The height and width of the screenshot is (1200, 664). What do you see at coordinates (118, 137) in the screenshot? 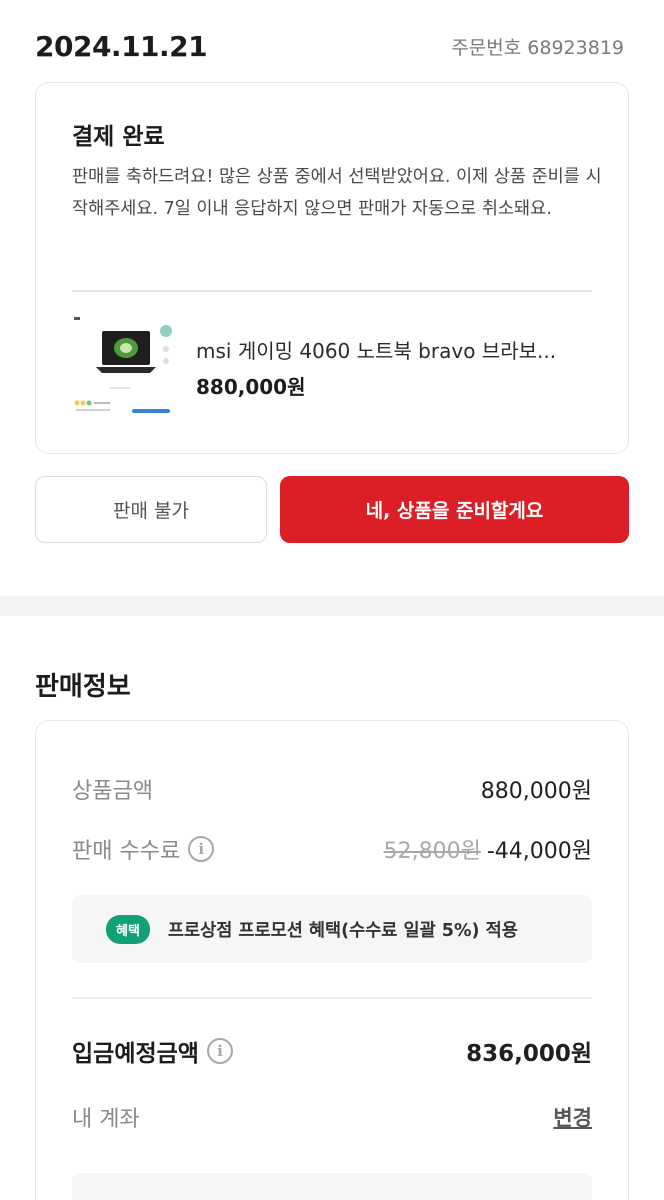
I see `status-title: 결제 완료` at bounding box center [118, 137].